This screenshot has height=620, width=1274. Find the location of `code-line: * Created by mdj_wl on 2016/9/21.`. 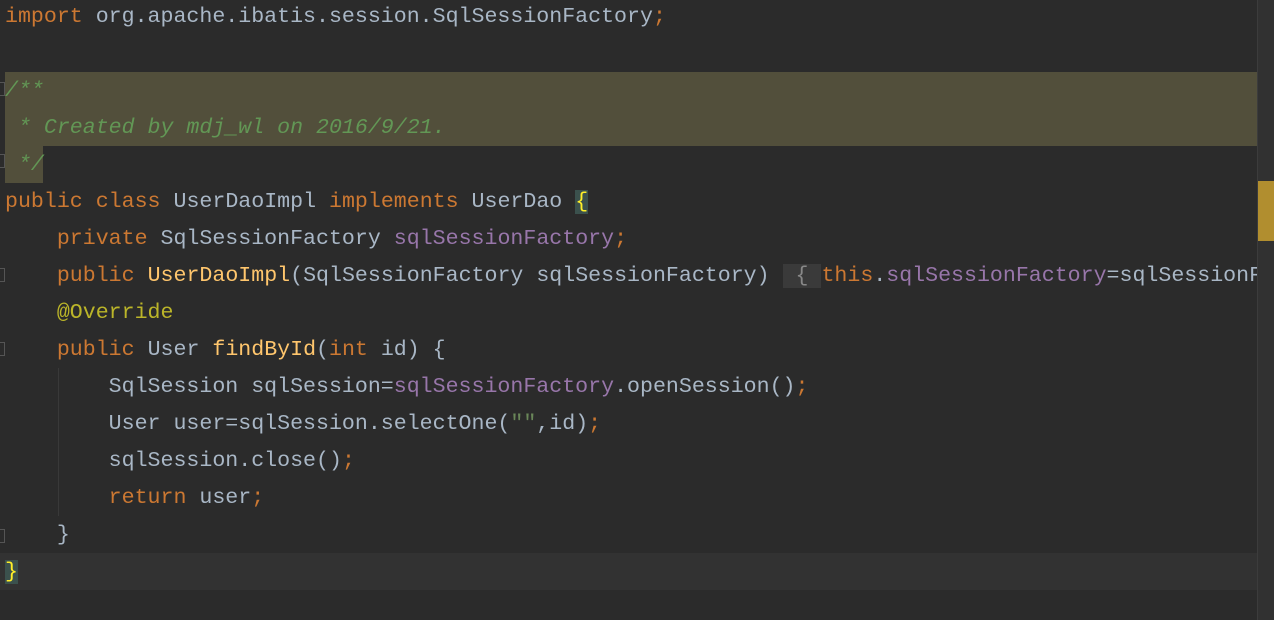

code-line: * Created by mdj_wl on 2016/9/21. is located at coordinates (634, 128).